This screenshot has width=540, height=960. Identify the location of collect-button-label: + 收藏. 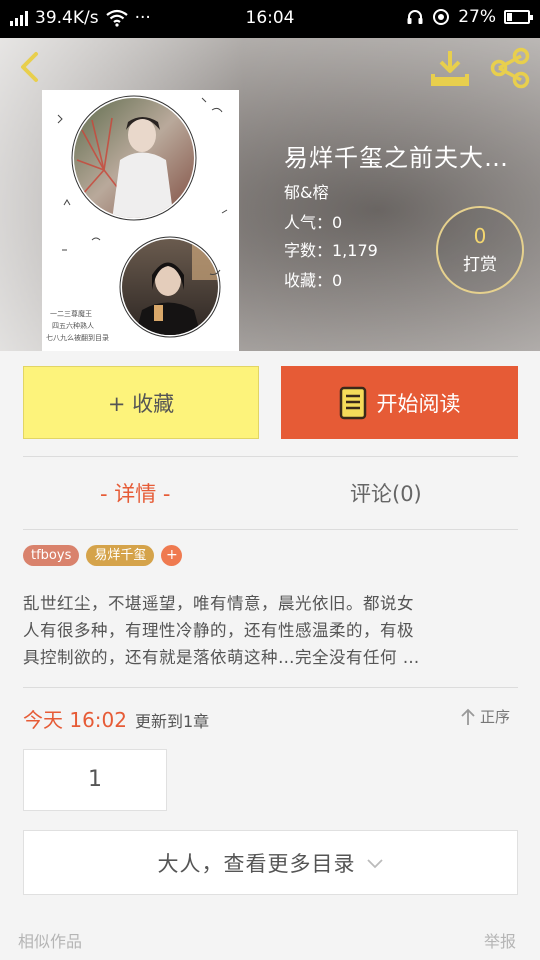
(141, 403).